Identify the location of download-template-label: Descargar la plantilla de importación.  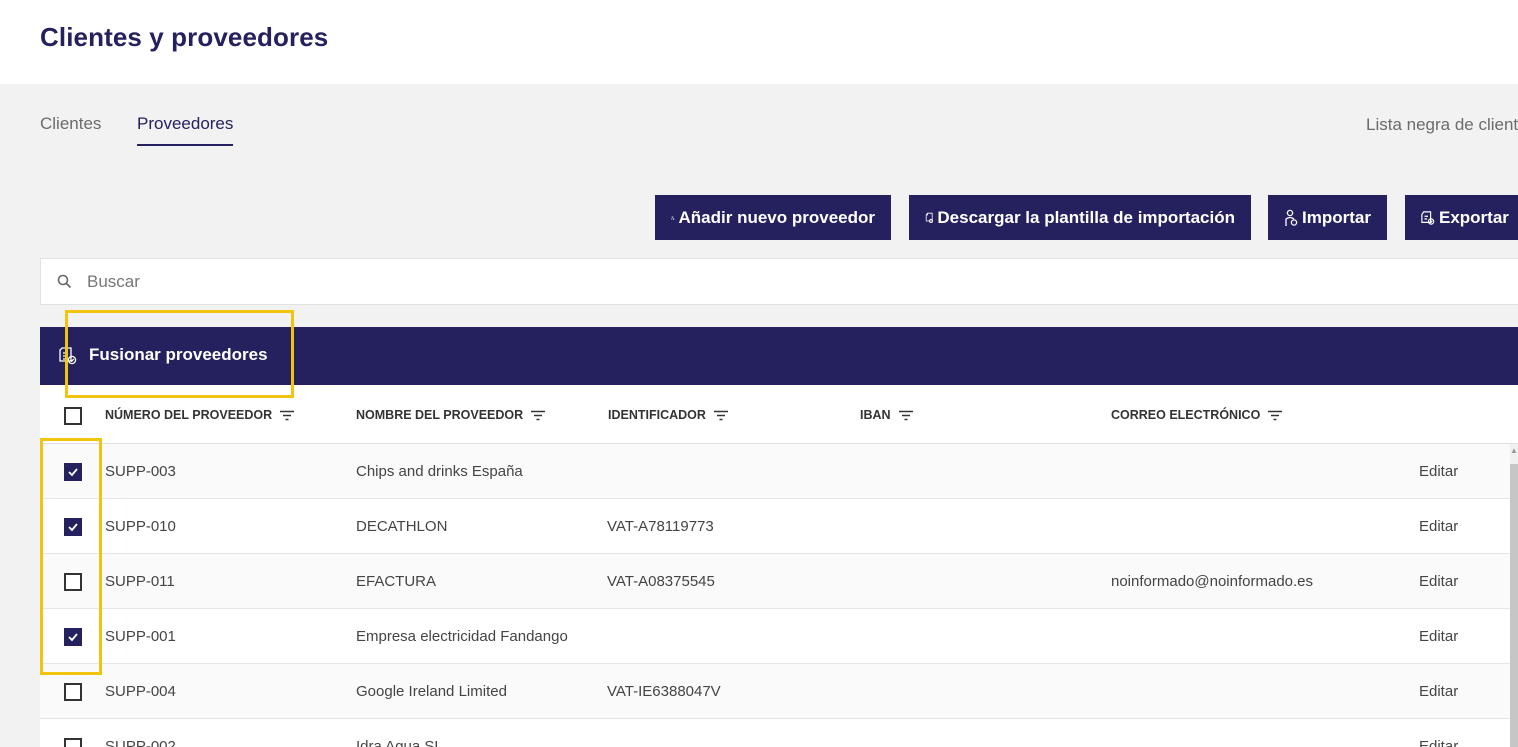
(1086, 217).